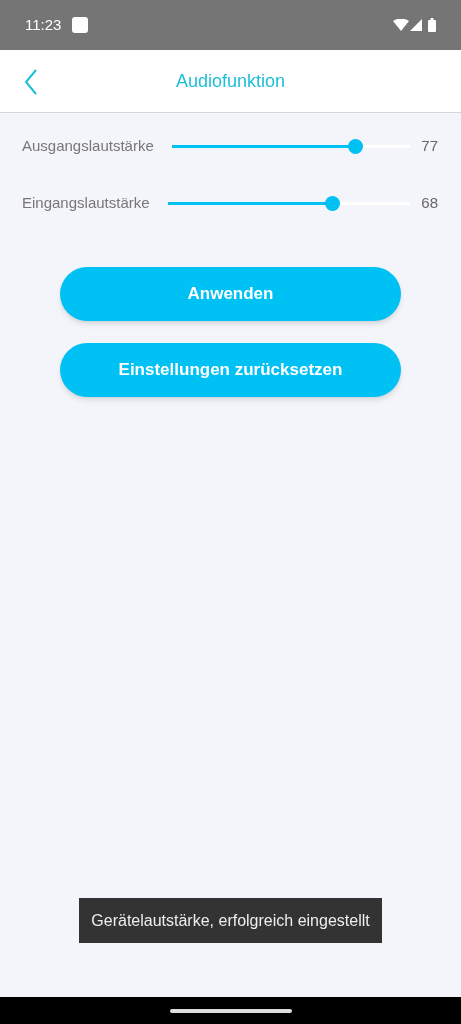 This screenshot has width=461, height=1024. I want to click on wifi-icon, so click(401, 25).